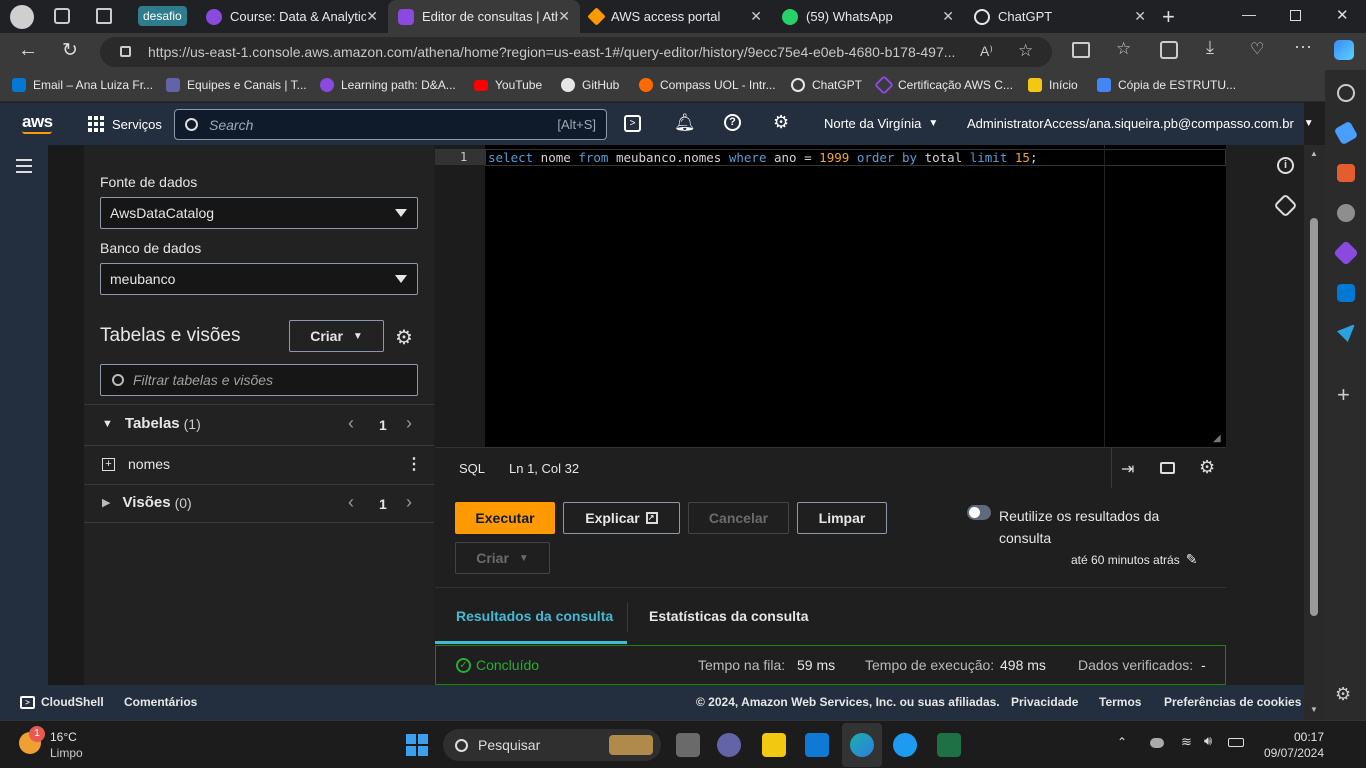 The width and height of the screenshot is (1366, 768). I want to click on views-section-toggle: ▶ Visões (0), so click(147, 502).